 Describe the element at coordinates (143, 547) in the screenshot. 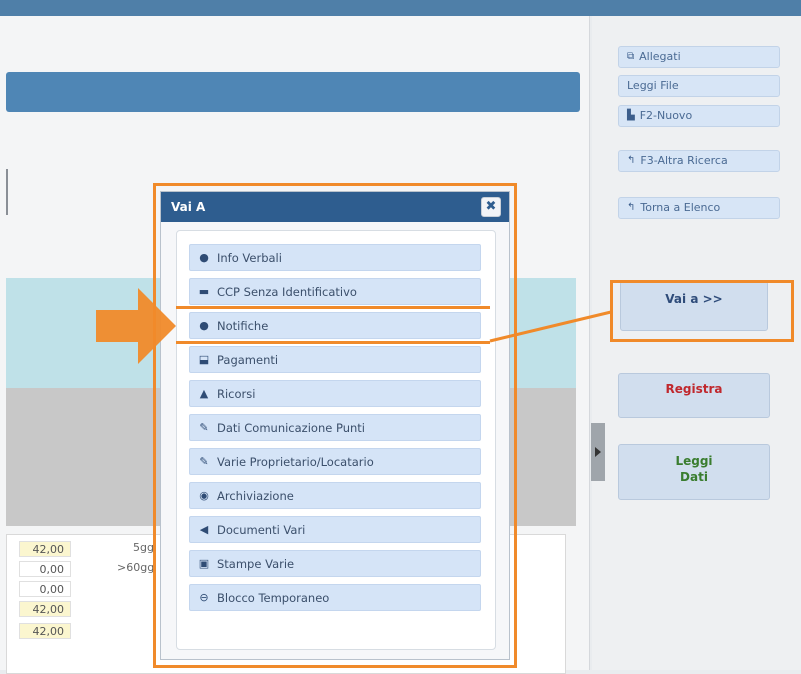

I see `days-label: 5gg` at that location.